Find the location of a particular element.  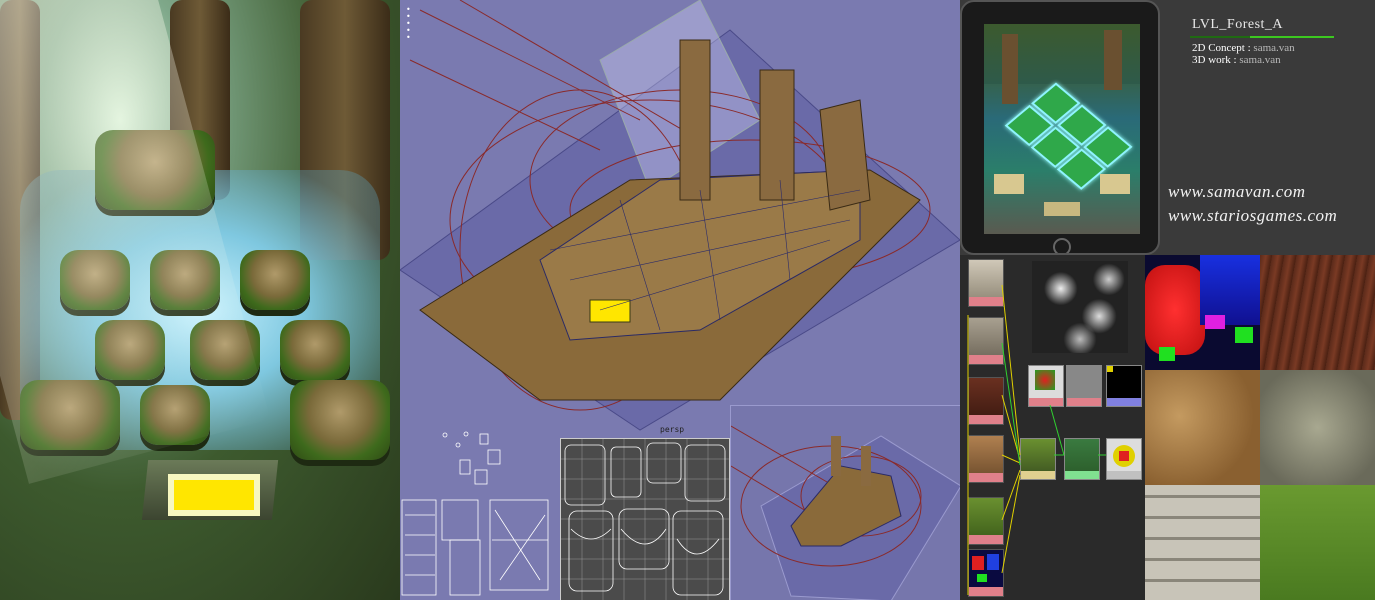

ipad-screen is located at coordinates (1062, 129).